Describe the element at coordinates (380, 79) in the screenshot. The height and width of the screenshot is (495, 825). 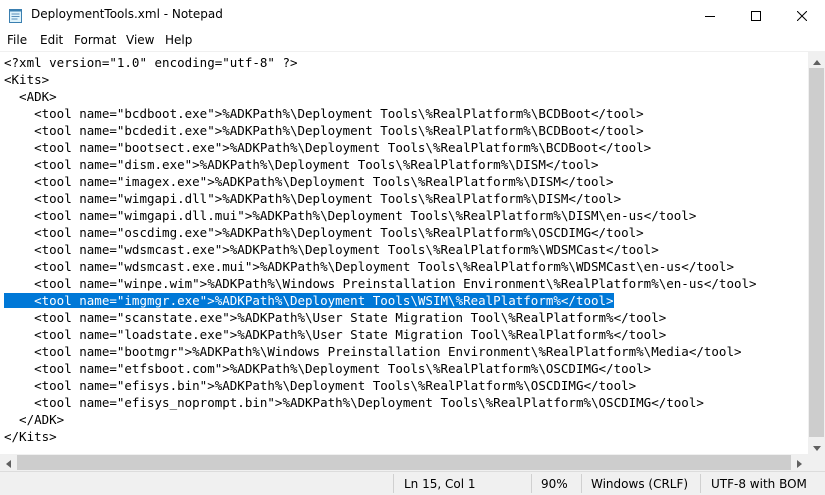
I see `editor-line: <Kits>` at that location.